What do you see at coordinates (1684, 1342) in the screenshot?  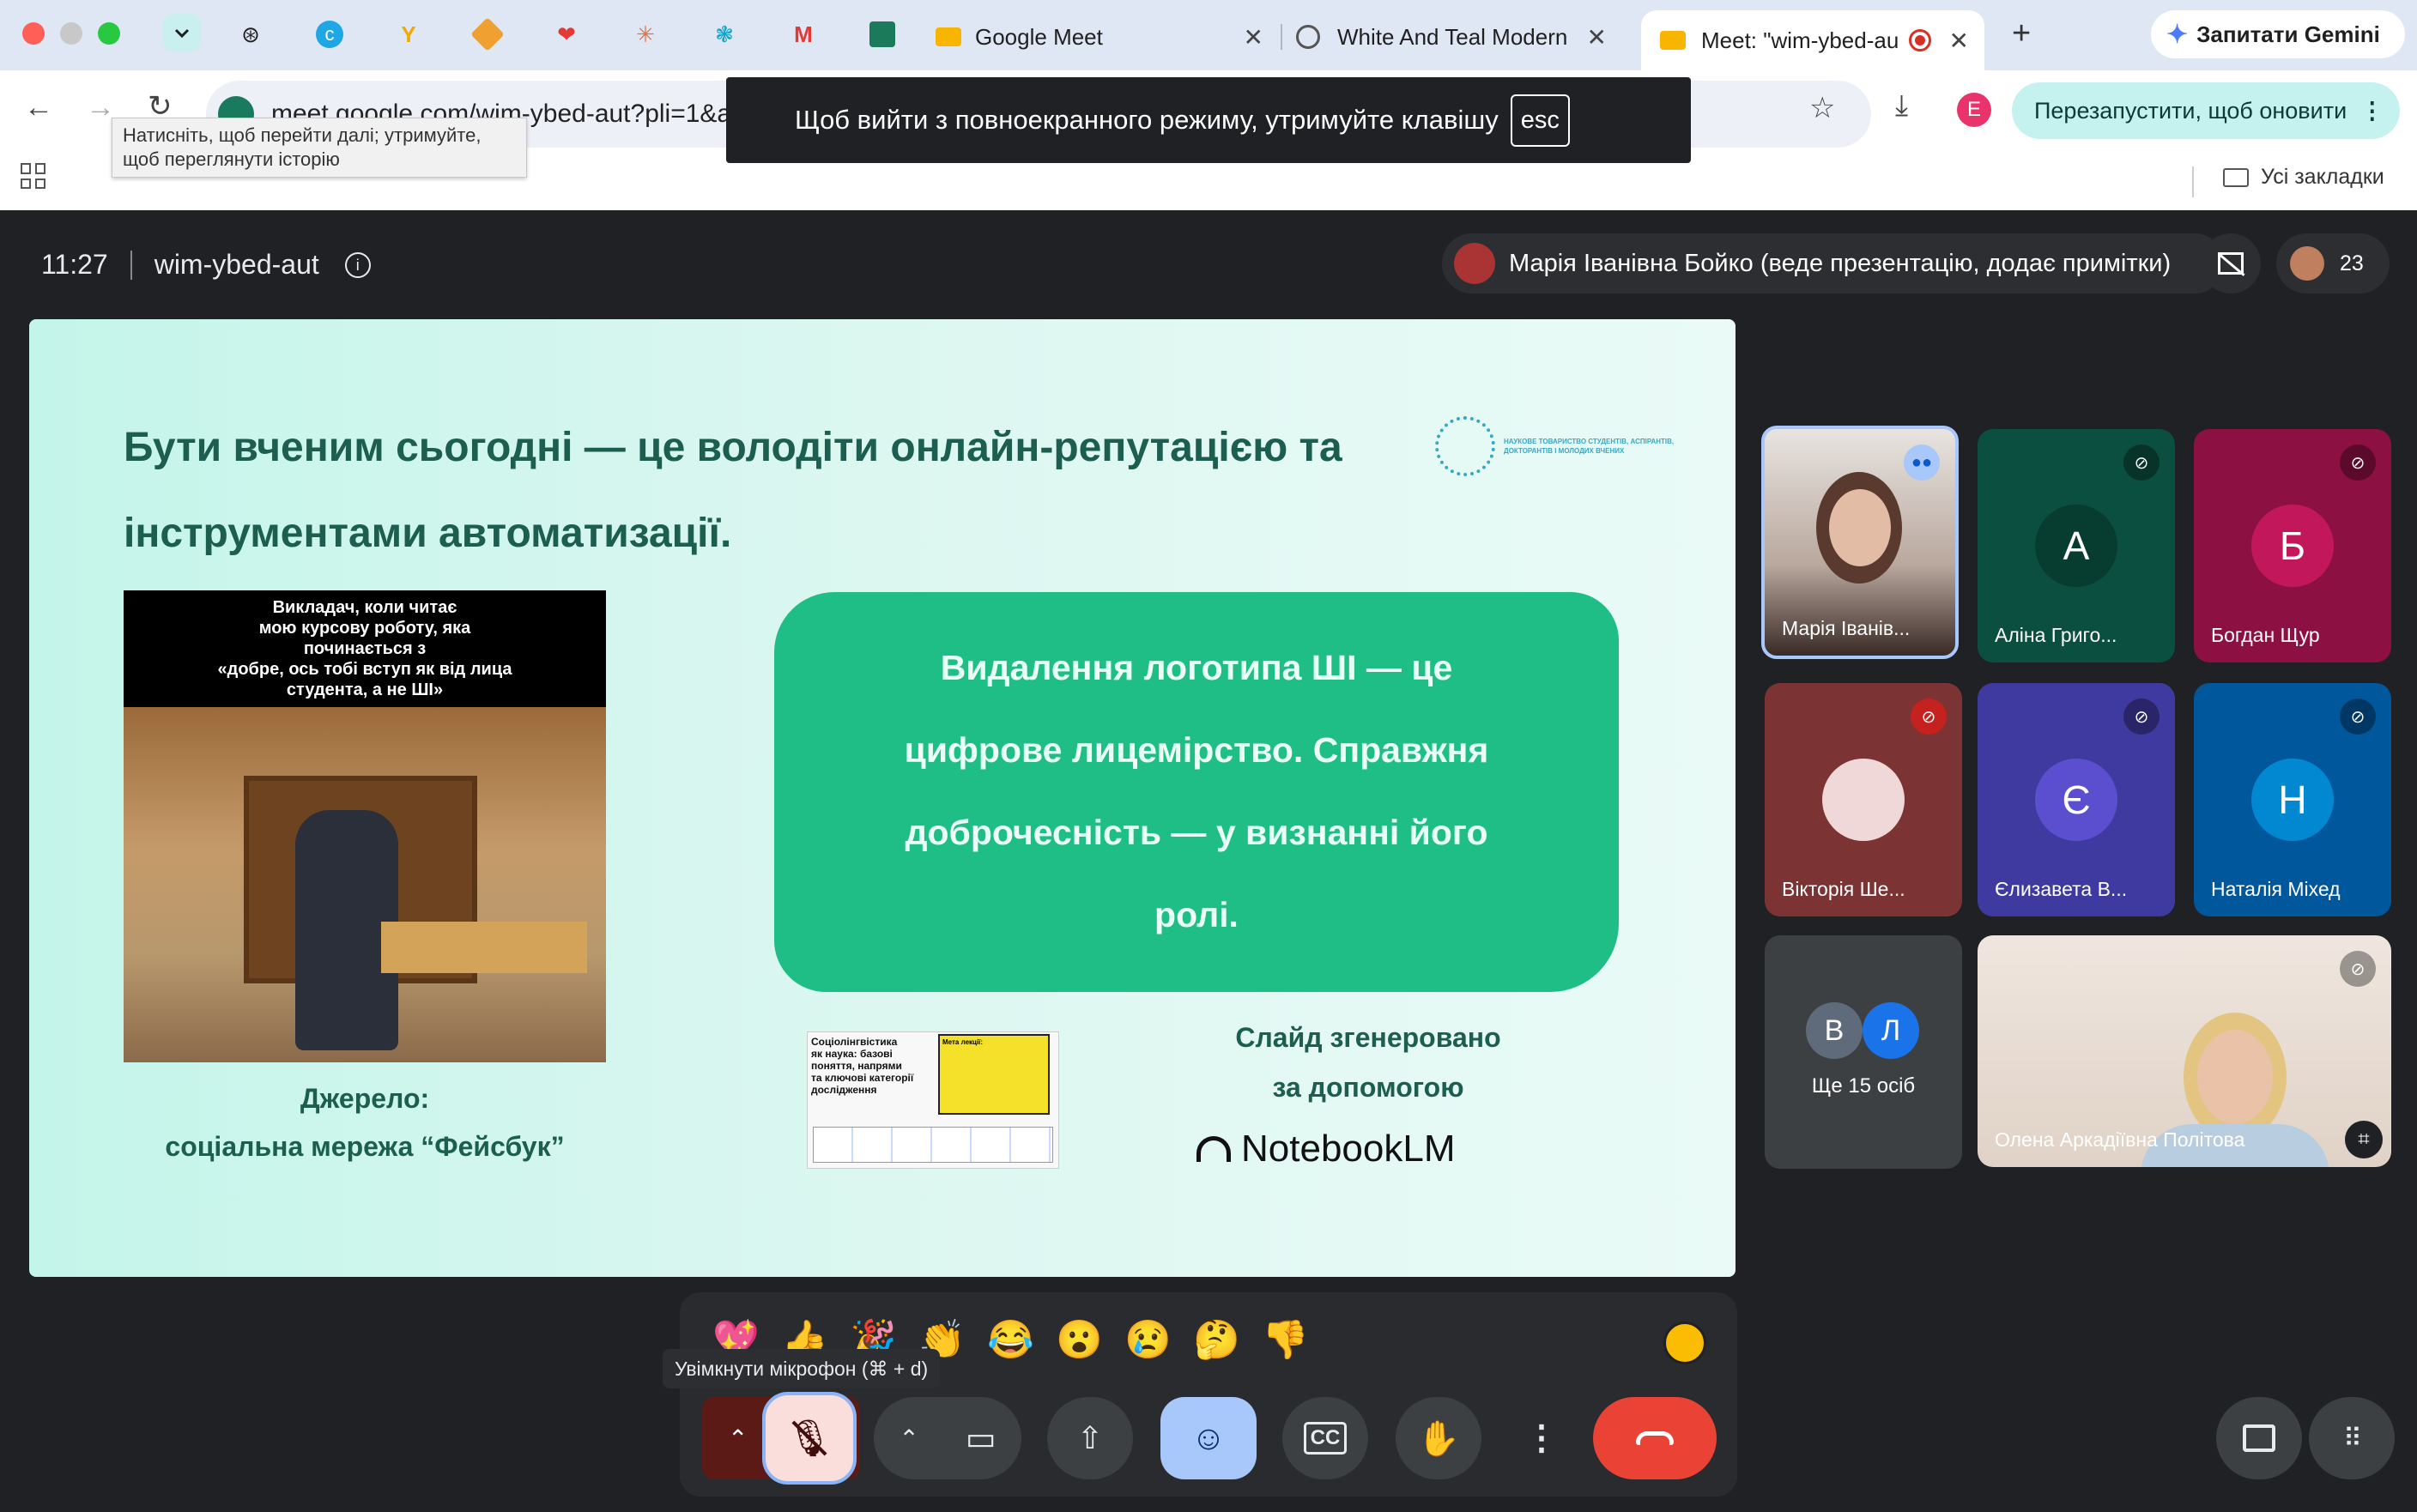 I see `skin-tone-button` at bounding box center [1684, 1342].